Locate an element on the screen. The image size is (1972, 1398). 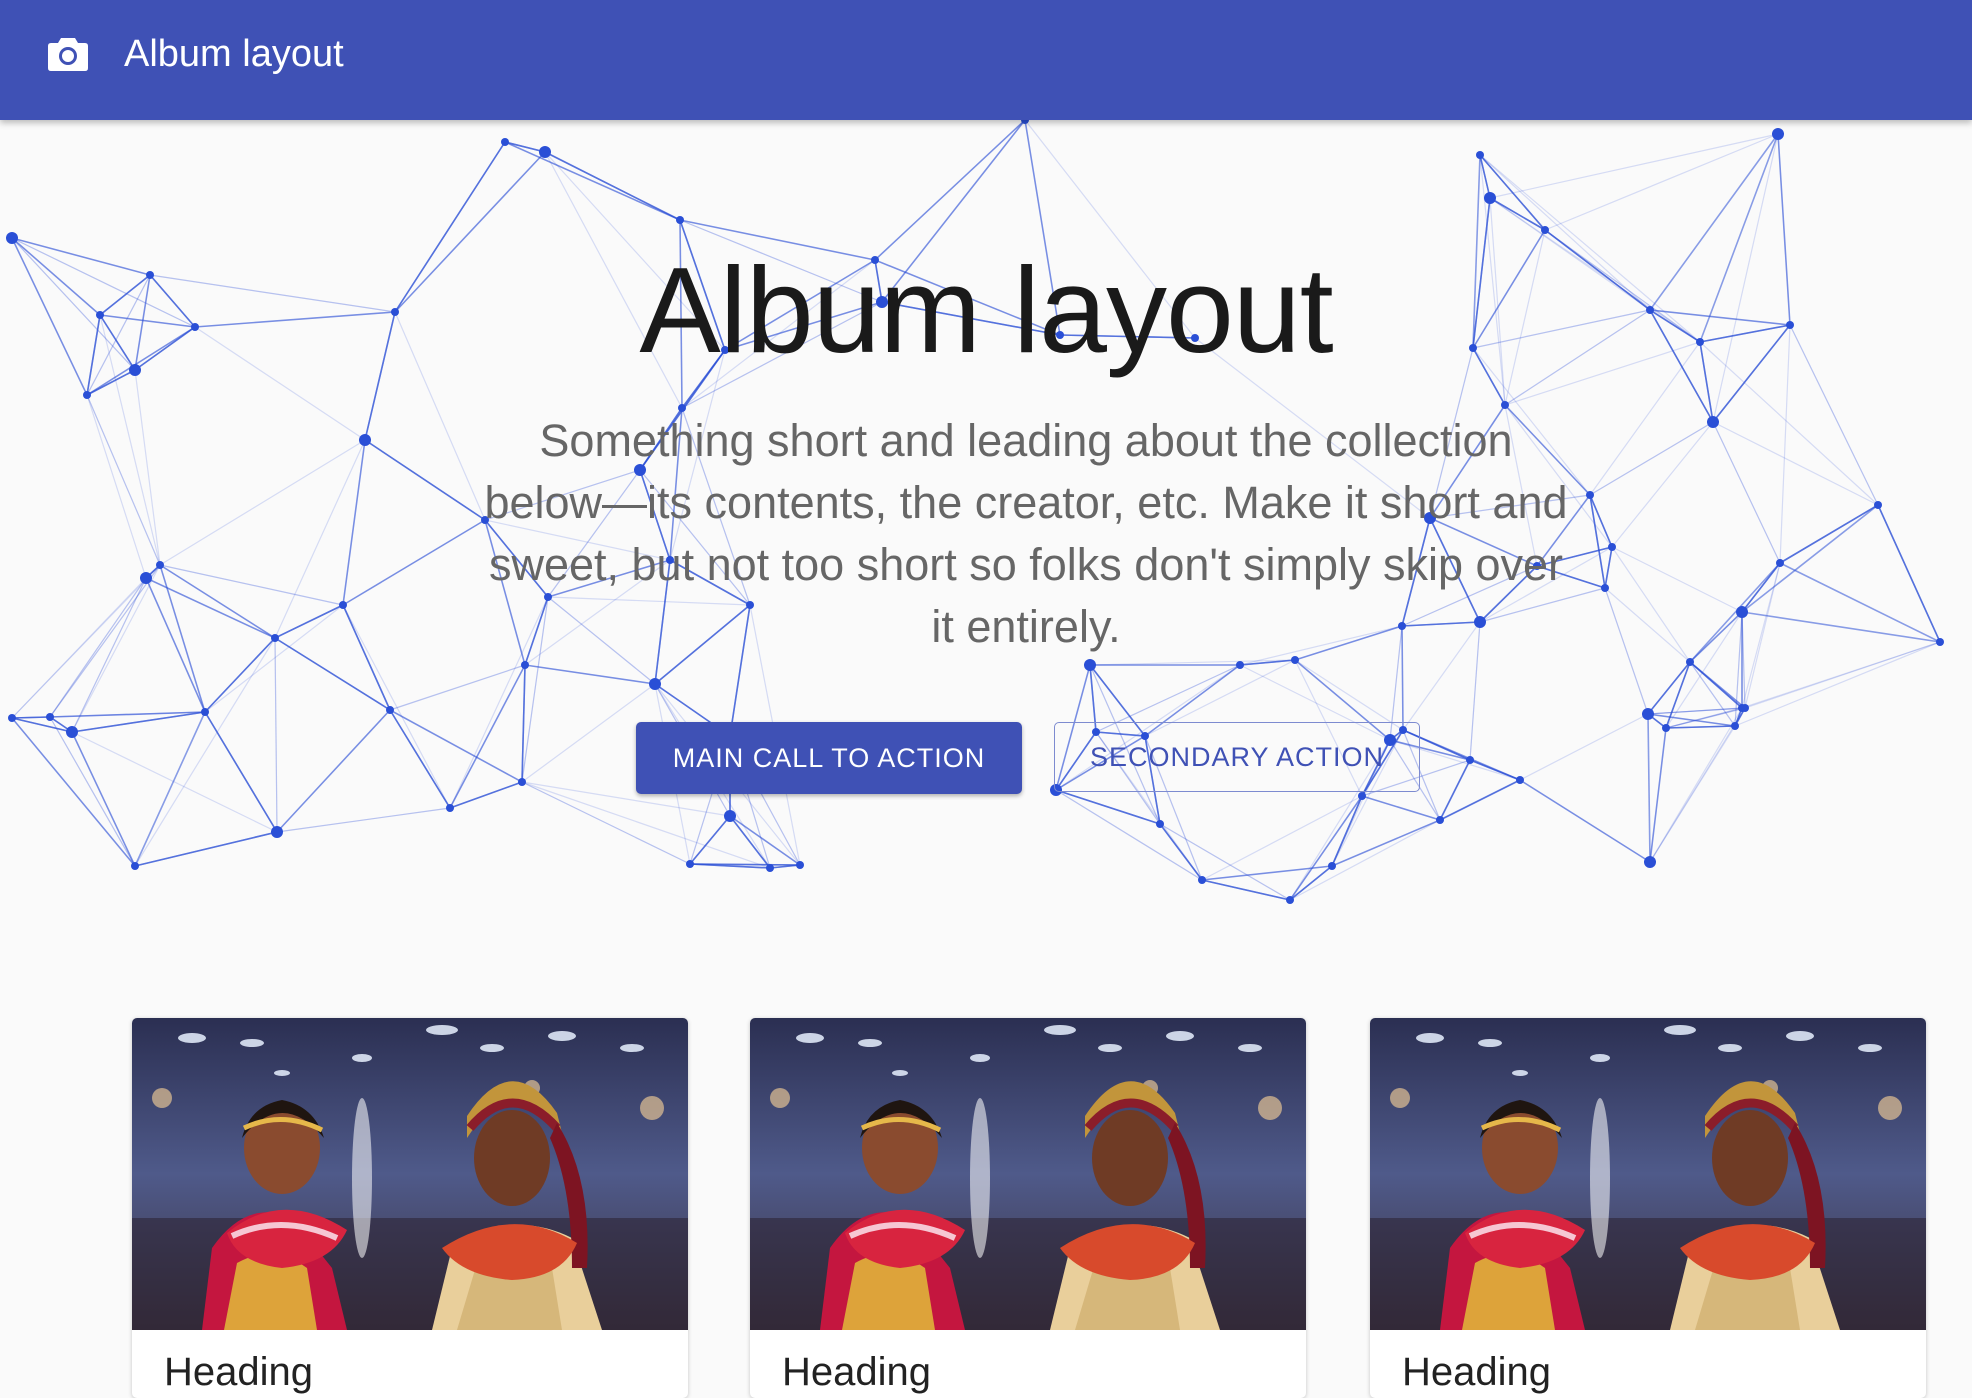
secondary-action-button: SECONDARY ACTION is located at coordinates (1237, 757).